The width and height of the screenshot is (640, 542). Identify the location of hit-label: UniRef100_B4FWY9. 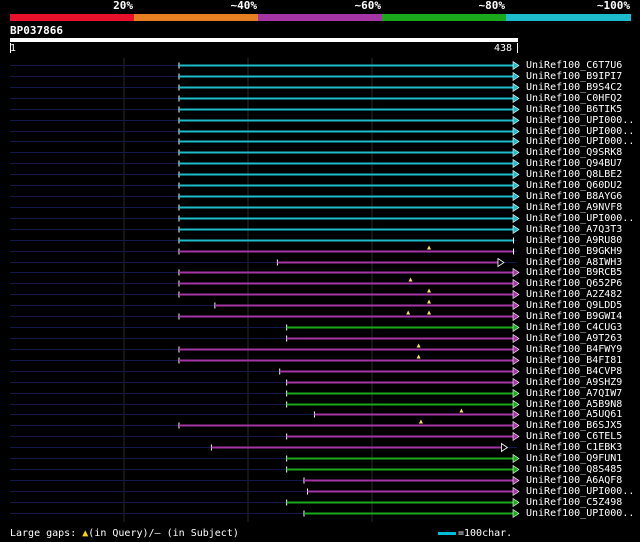
(574, 349).